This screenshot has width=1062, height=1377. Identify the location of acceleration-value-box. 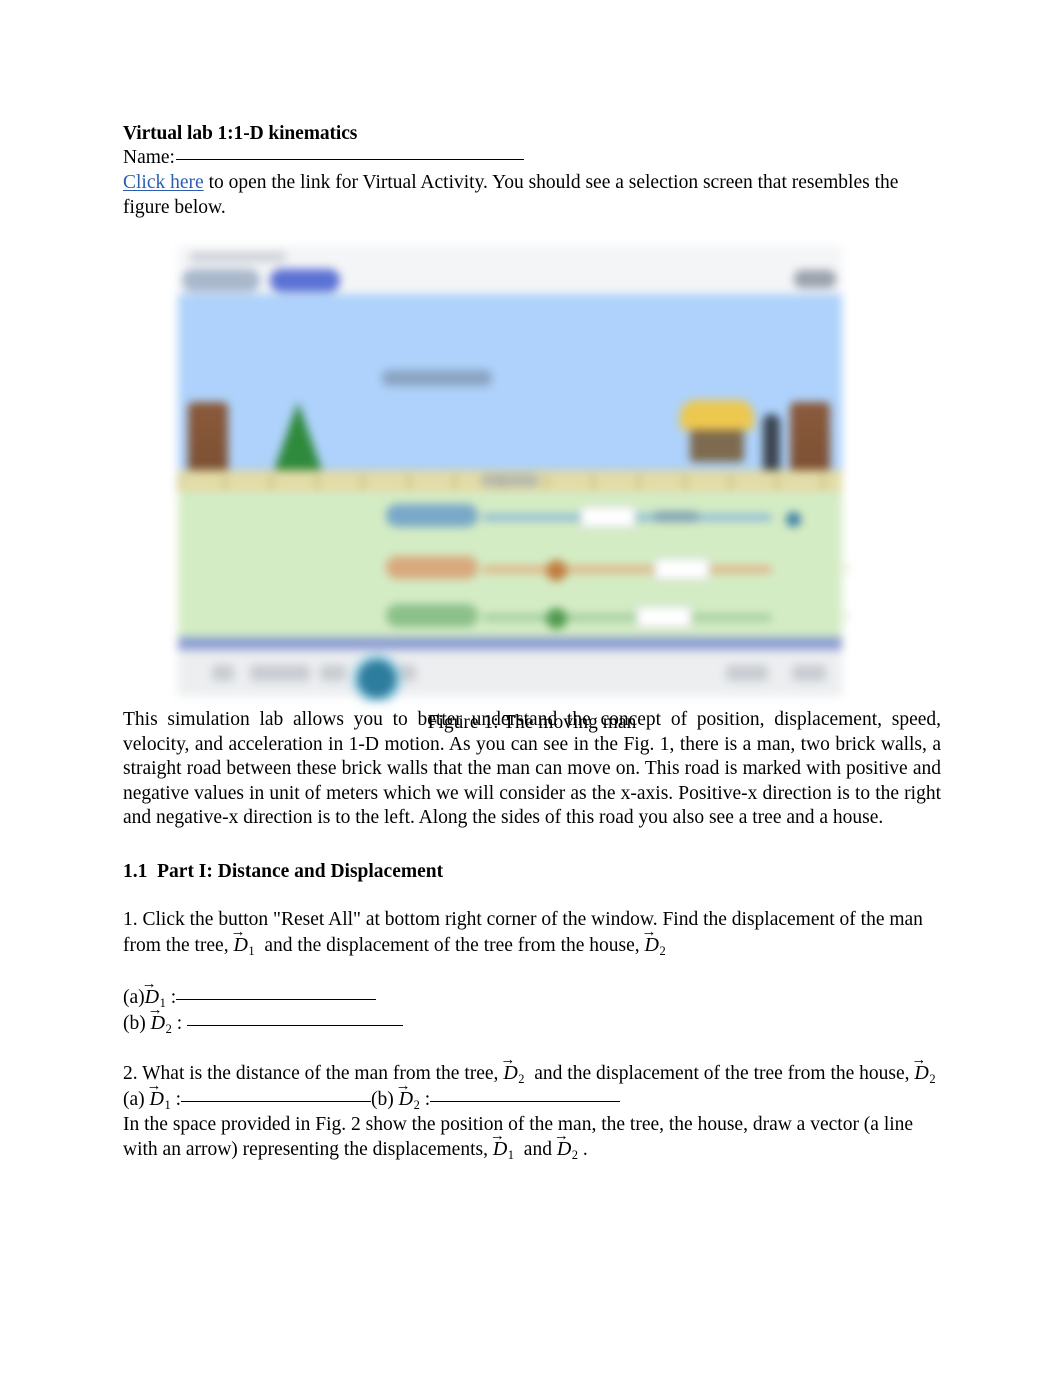
(664, 617).